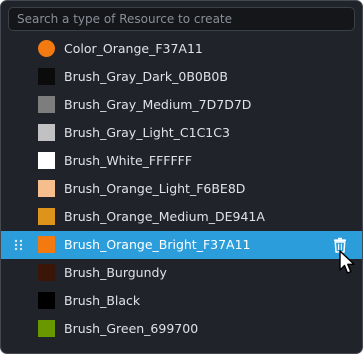 This screenshot has height=354, width=363. Describe the element at coordinates (133, 48) in the screenshot. I see `resource-name: Color_Orange_F37A11` at that location.